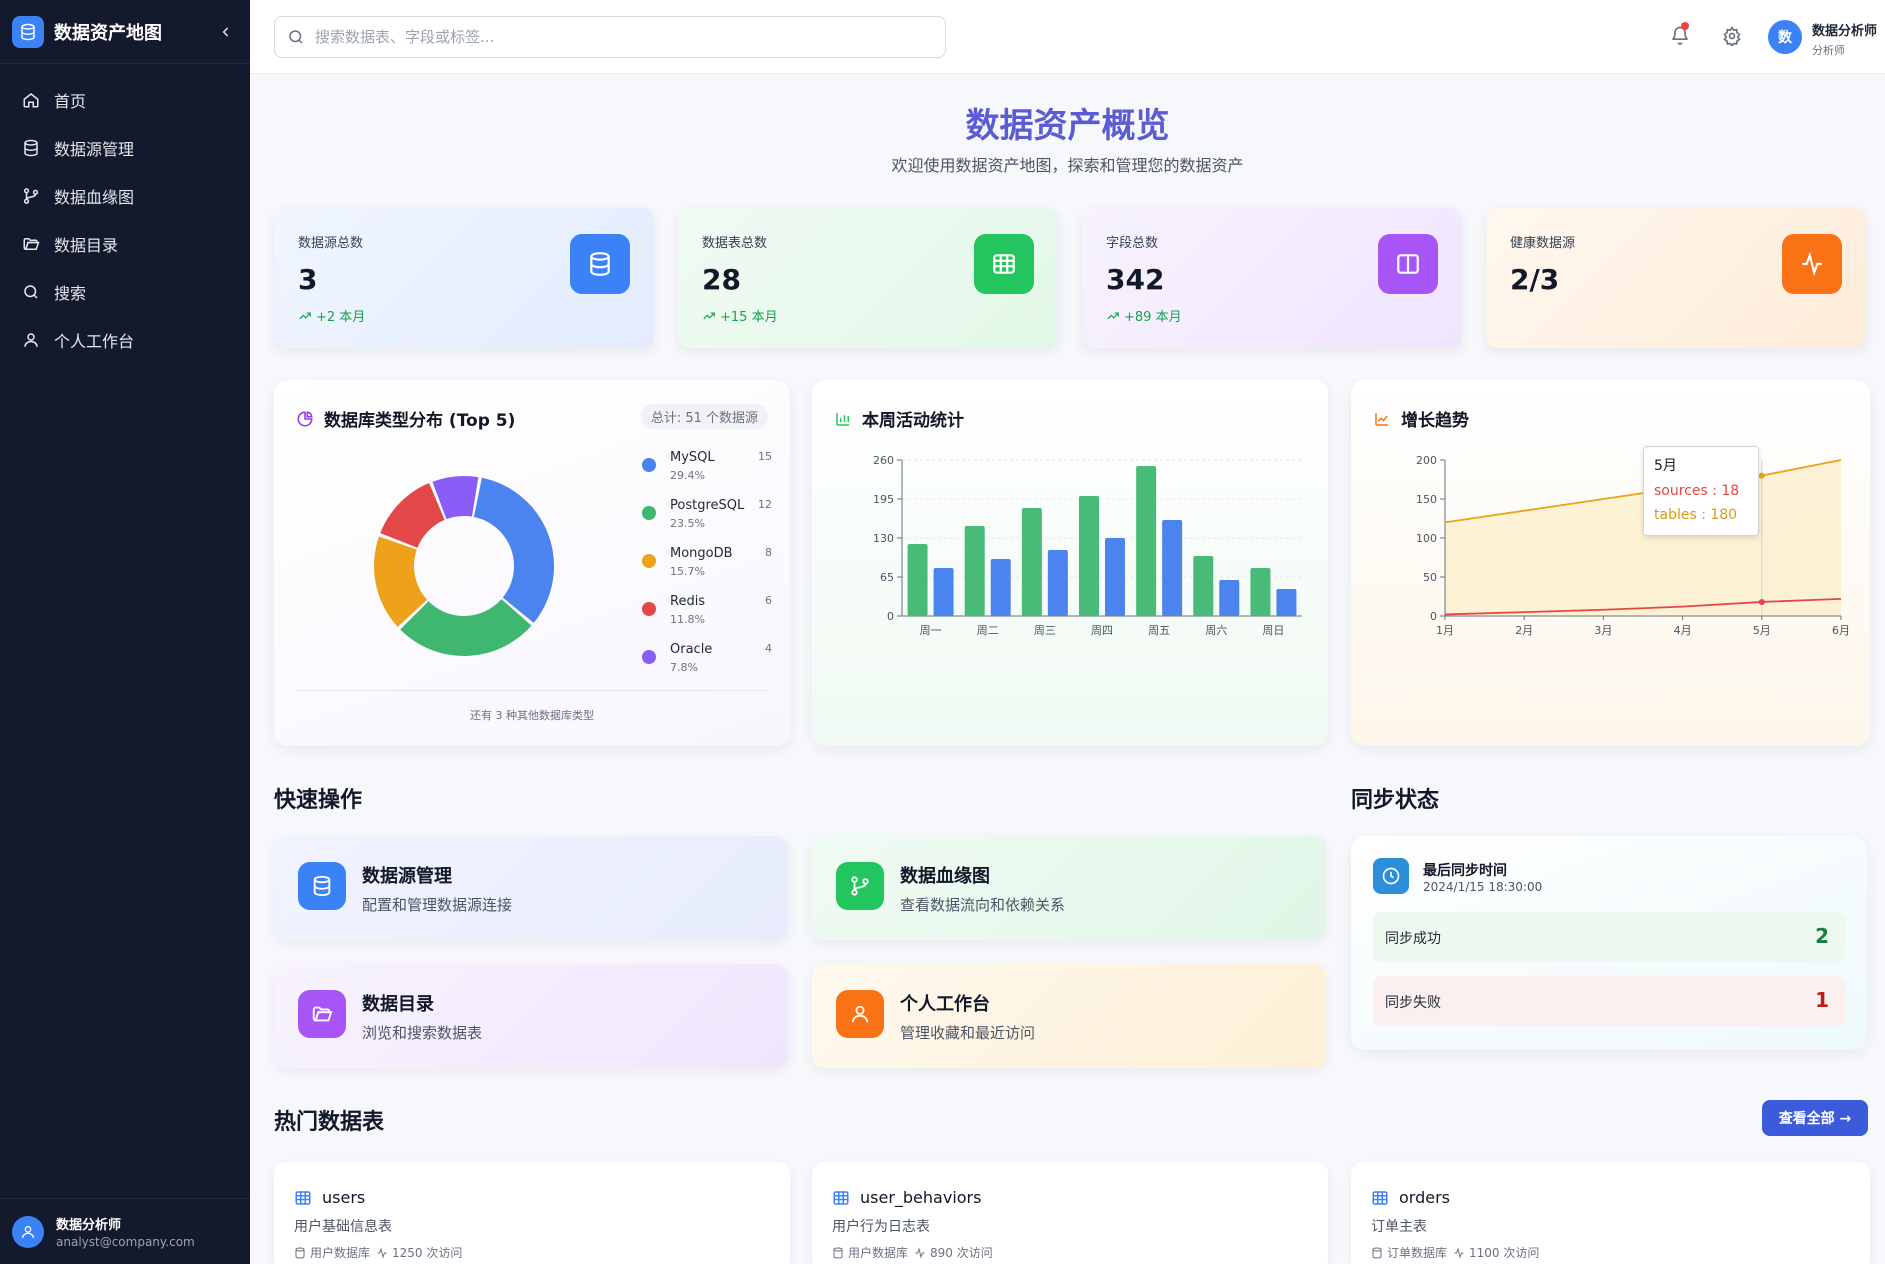  I want to click on gear-icon, so click(1732, 38).